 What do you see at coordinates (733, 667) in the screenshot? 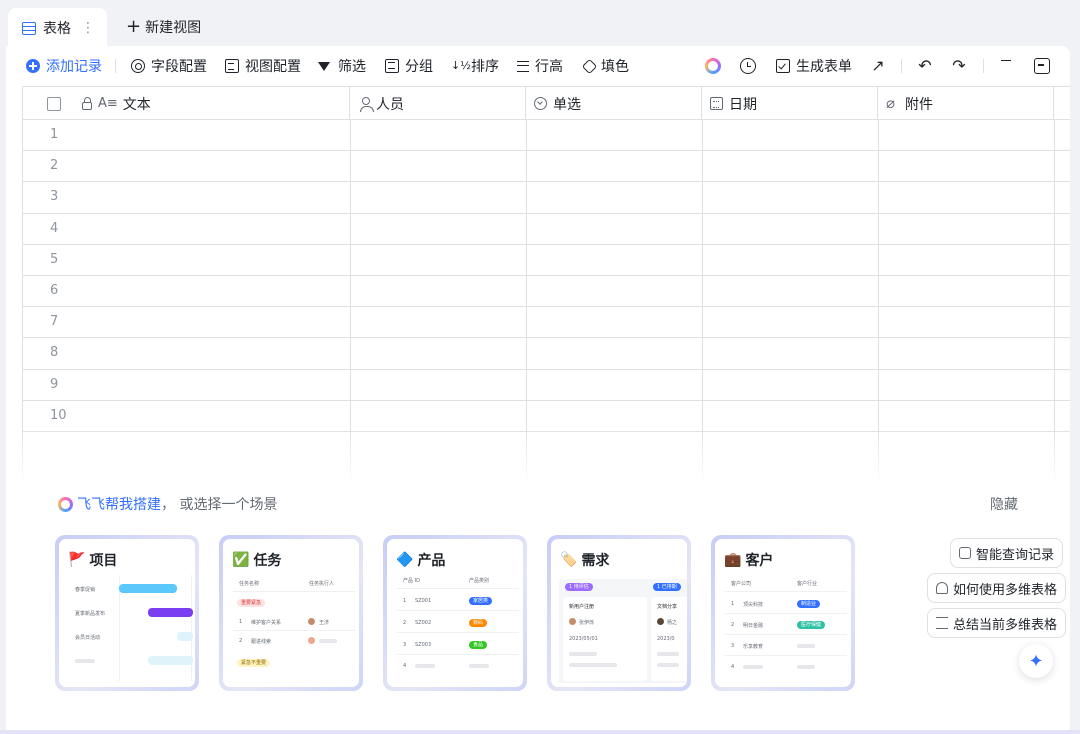
I see `mini-row-number: 4` at bounding box center [733, 667].